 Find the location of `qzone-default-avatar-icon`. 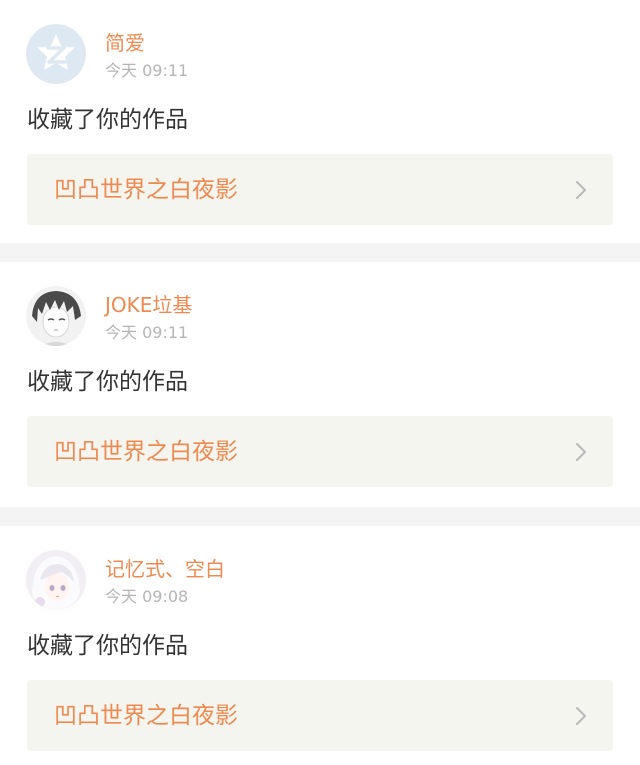

qzone-default-avatar-icon is located at coordinates (56, 54).